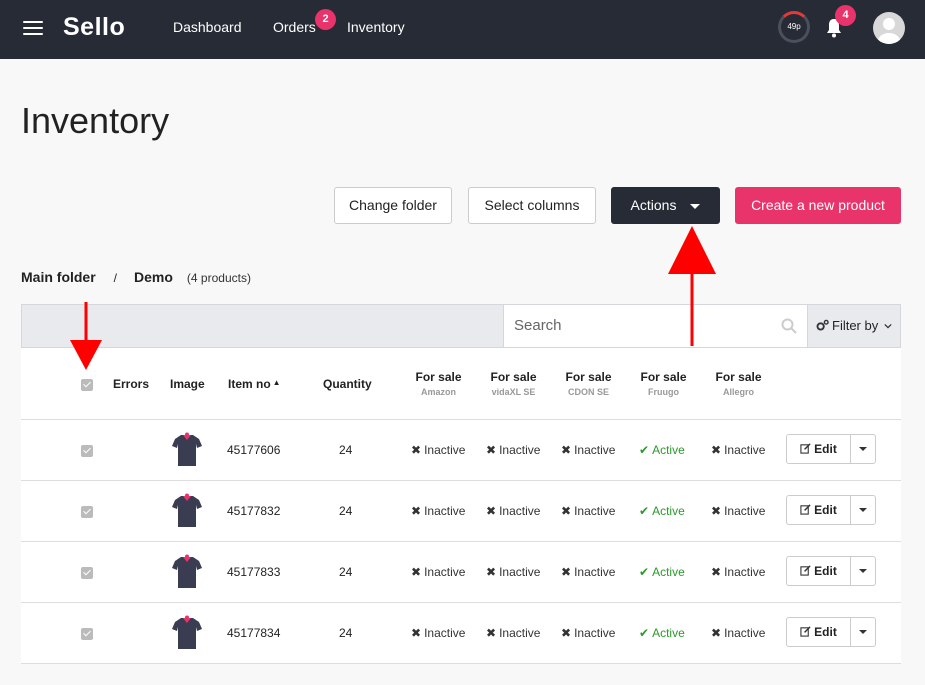 This screenshot has height=685, width=925. Describe the element at coordinates (153, 277) in the screenshot. I see `breadcrumb-current: Demo` at that location.